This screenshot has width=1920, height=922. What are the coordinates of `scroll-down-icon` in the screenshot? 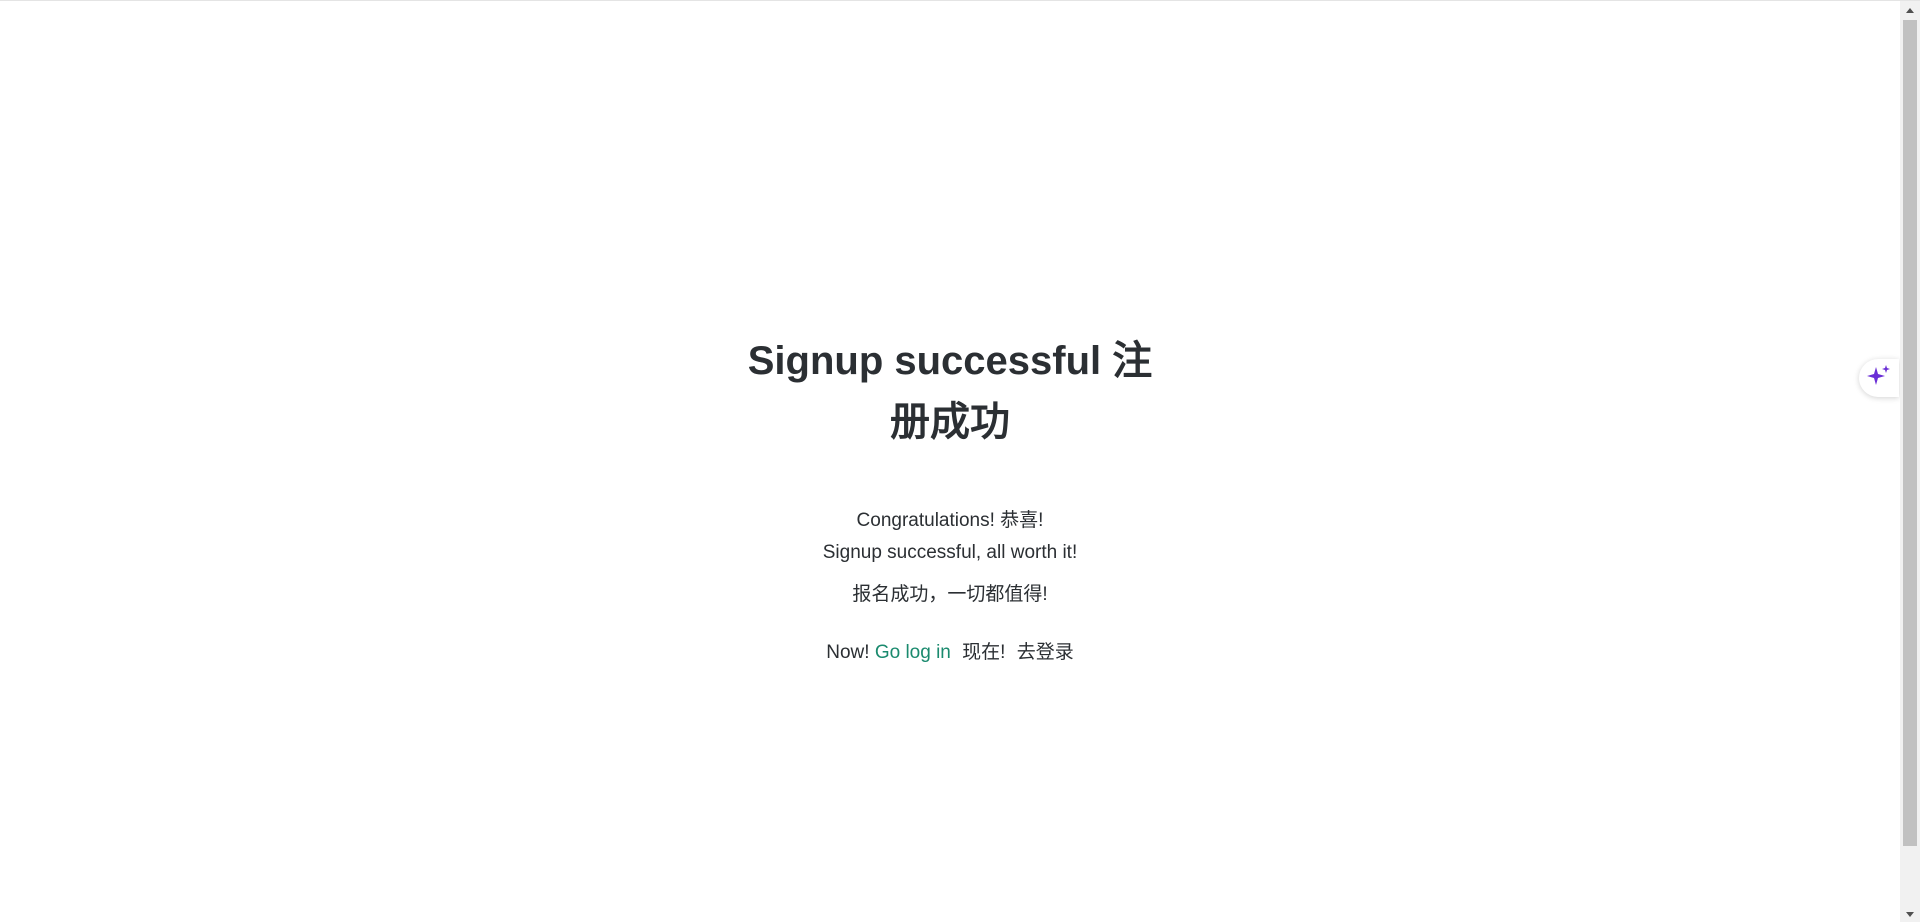 It's located at (1910, 914).